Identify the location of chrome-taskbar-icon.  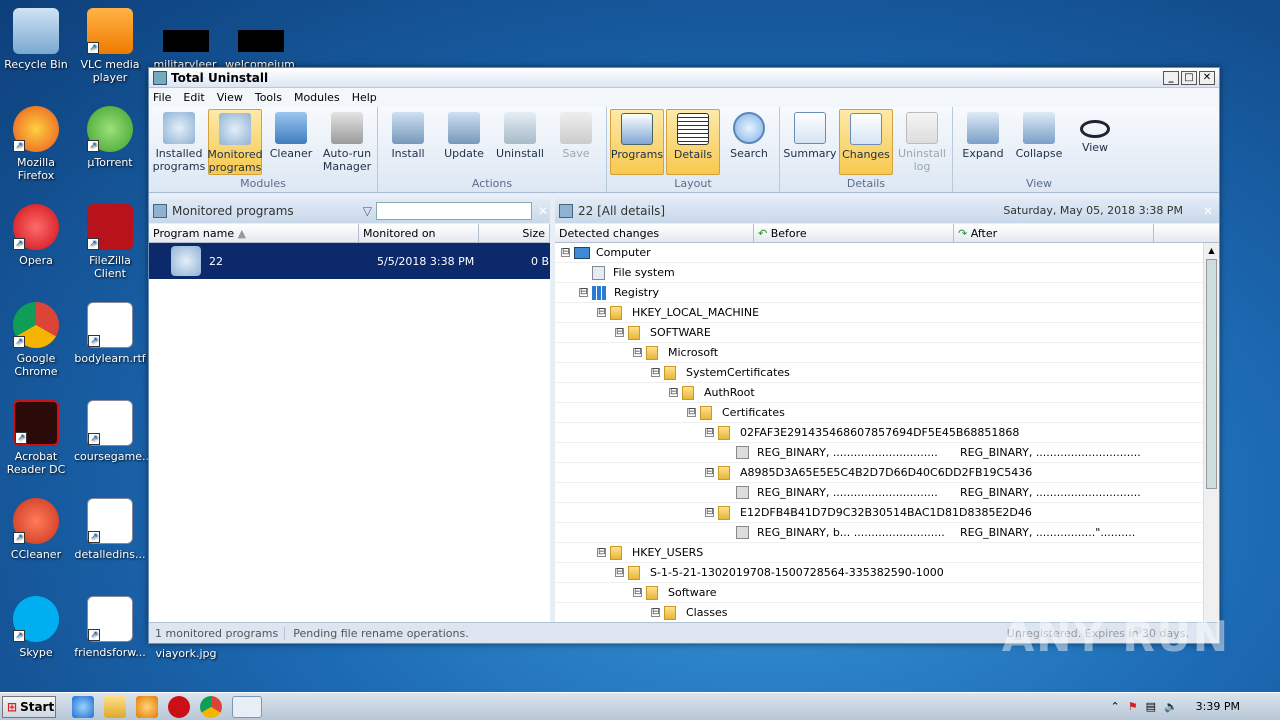
(211, 706).